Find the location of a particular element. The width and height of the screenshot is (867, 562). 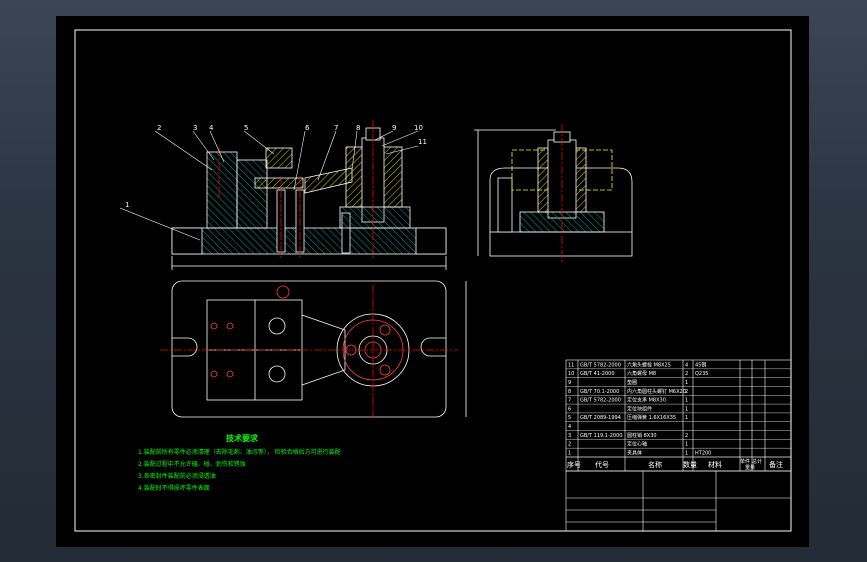

bom-cell-code: GB/T 41-2000 is located at coordinates (597, 374).